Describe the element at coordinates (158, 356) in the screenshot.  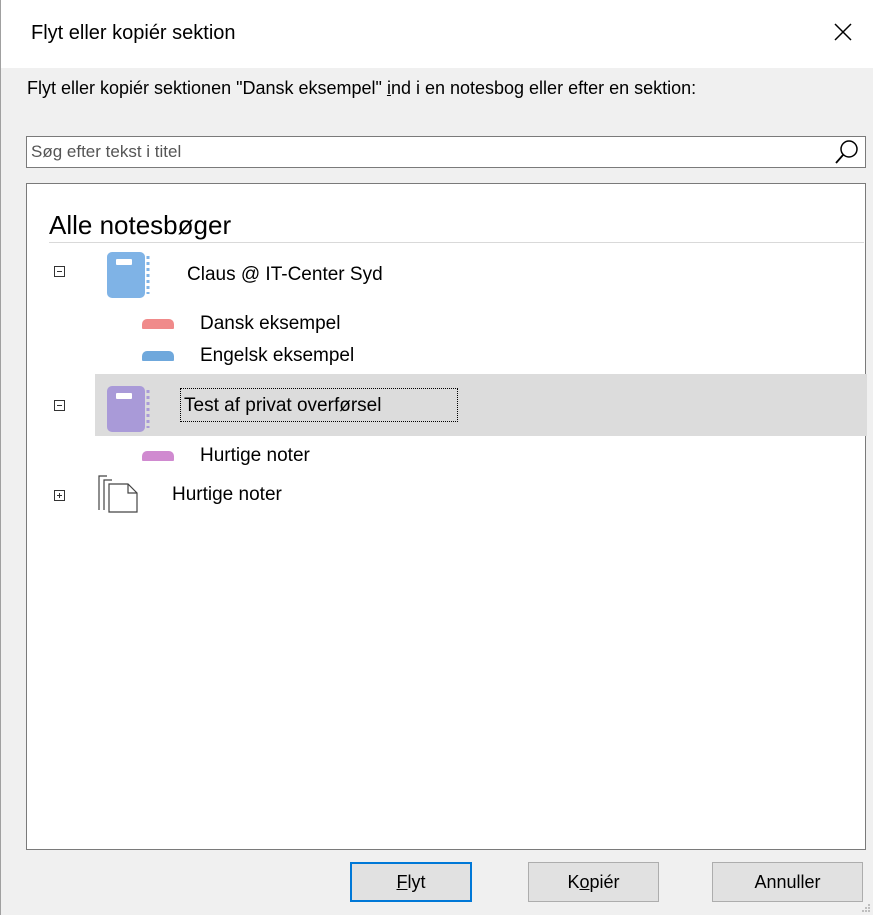
I see `section-tab-icon-engelsk` at that location.